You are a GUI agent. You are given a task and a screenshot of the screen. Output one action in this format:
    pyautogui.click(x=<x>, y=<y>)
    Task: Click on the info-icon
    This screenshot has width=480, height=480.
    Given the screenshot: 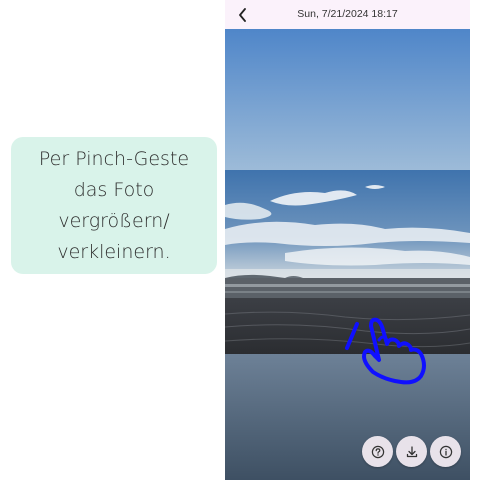 What is the action you would take?
    pyautogui.click(x=445, y=451)
    